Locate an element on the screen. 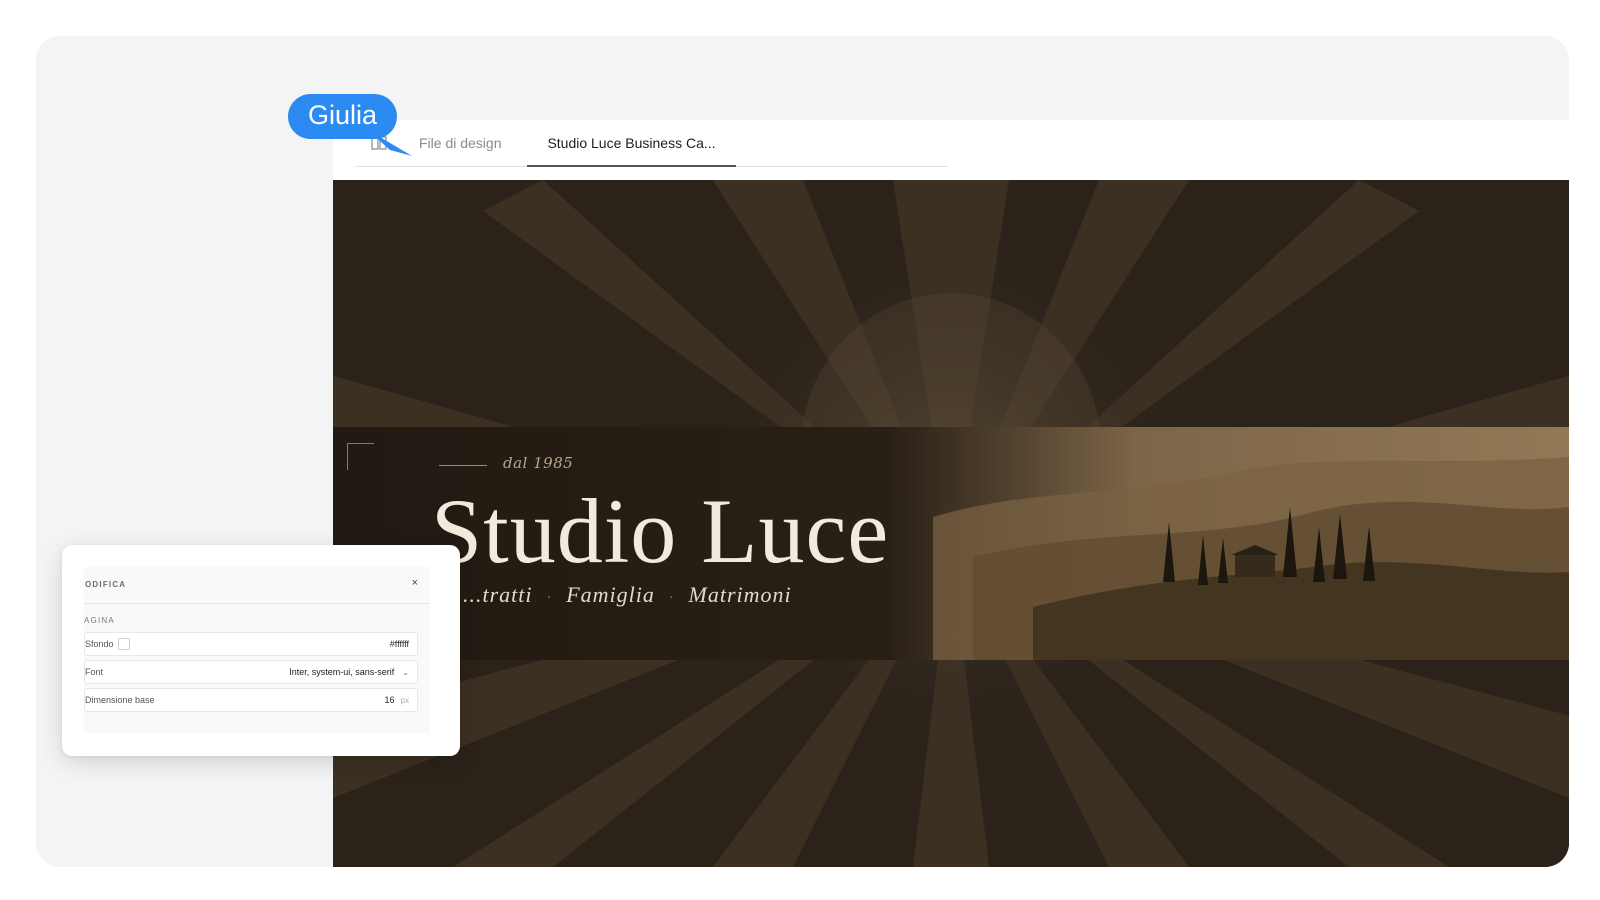  section-title-page: AGINA is located at coordinates (99, 620).